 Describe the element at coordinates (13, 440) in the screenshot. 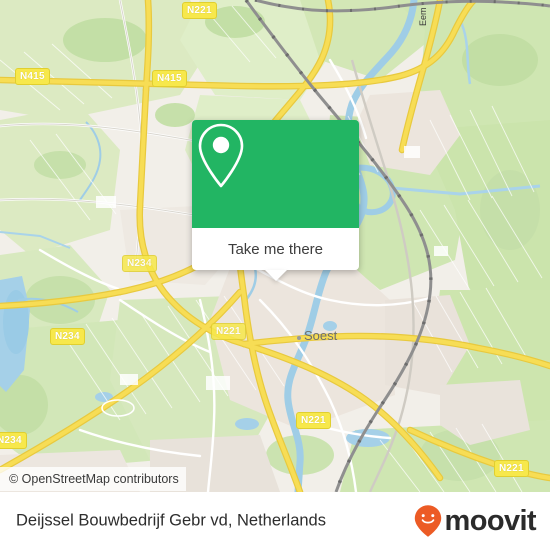

I see `road-shield-n234-edge: N234` at that location.